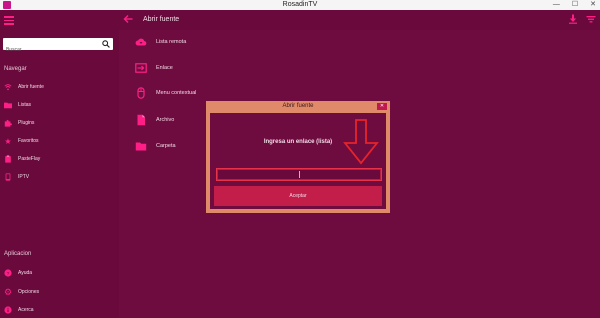  What do you see at coordinates (166, 146) in the screenshot?
I see `source-label: Carpeta` at bounding box center [166, 146].